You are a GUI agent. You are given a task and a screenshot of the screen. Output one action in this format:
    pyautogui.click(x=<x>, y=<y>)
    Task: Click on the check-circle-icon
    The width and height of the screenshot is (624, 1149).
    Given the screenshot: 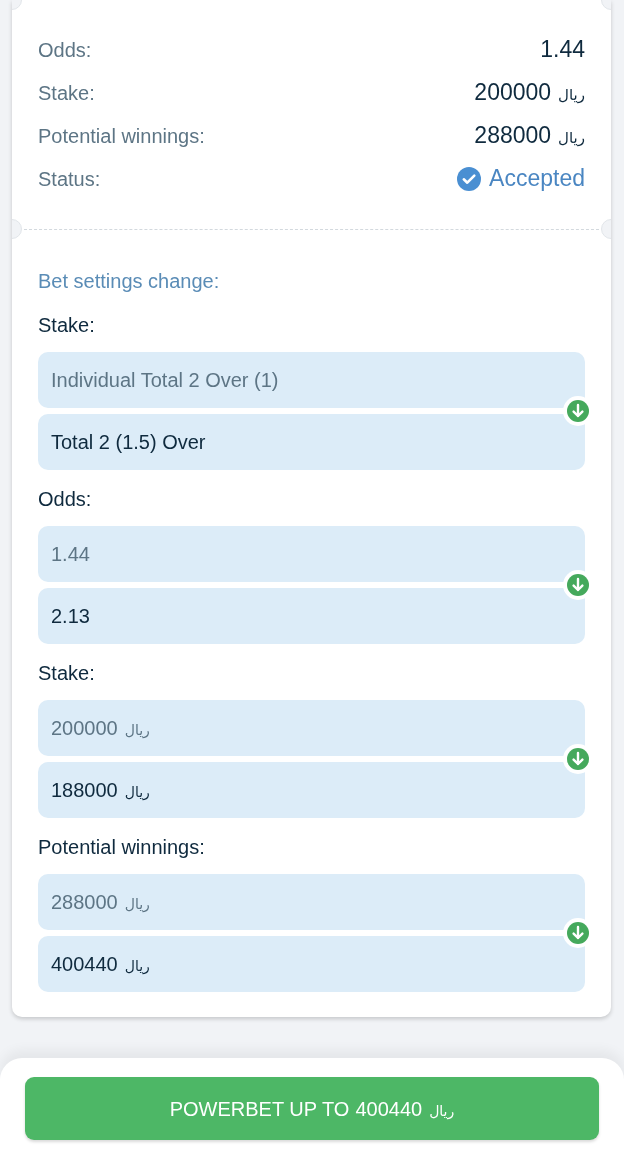 What is the action you would take?
    pyautogui.click(x=469, y=178)
    